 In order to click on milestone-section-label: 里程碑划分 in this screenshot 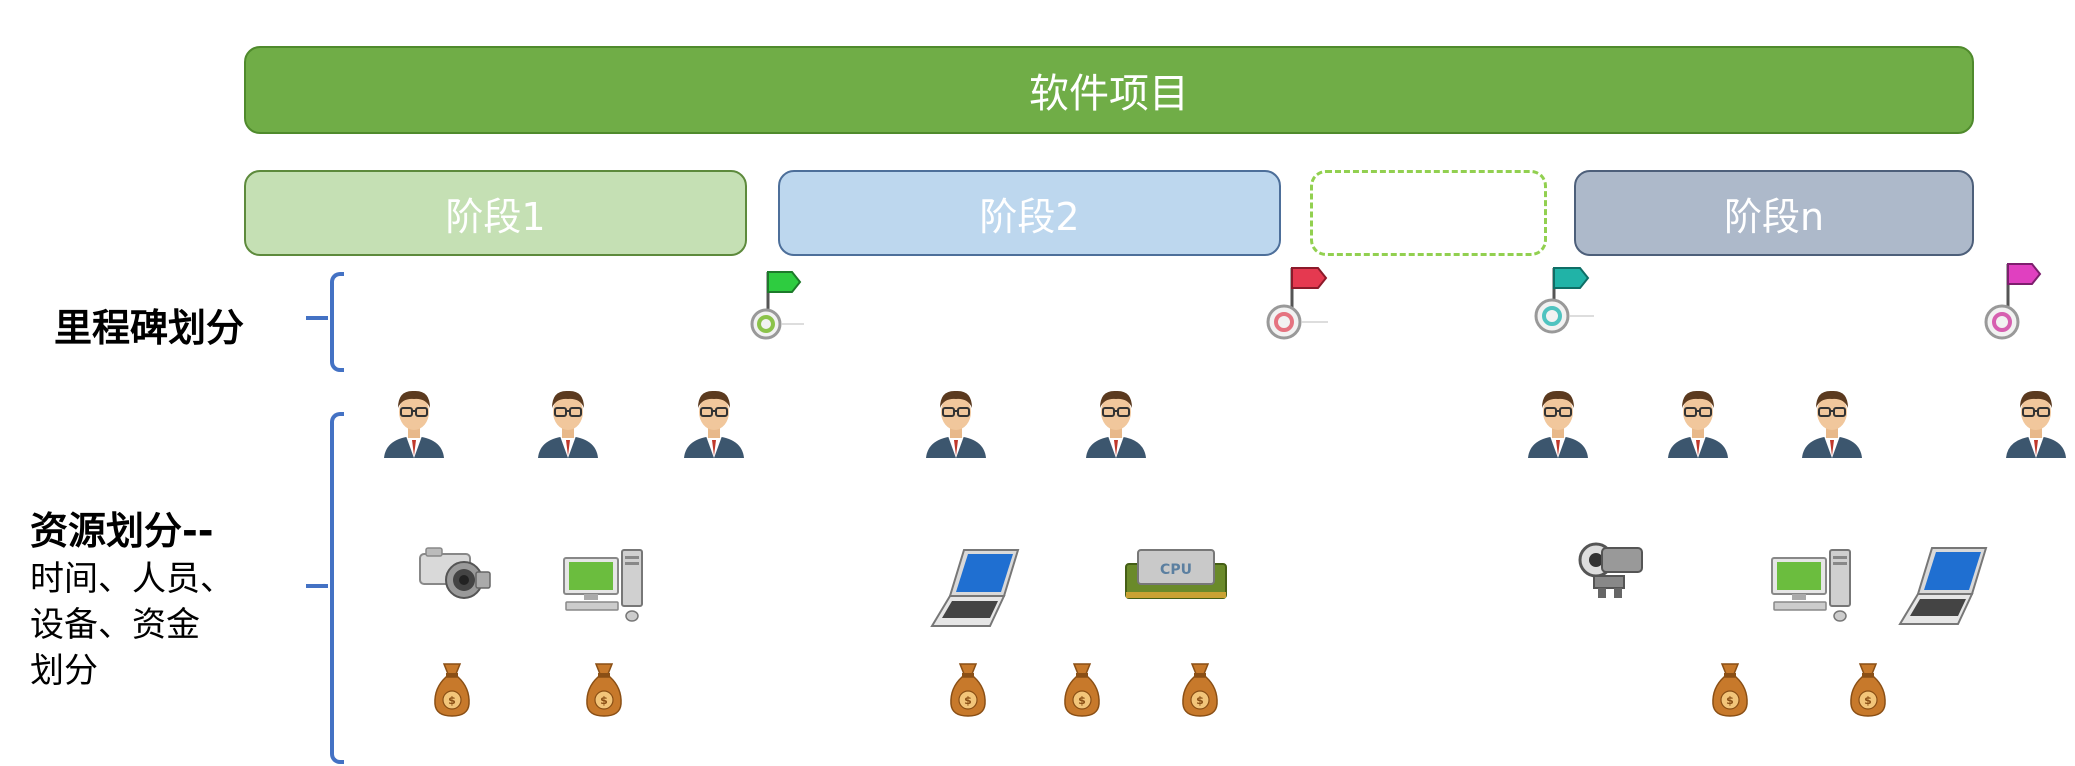, I will do `click(149, 328)`.